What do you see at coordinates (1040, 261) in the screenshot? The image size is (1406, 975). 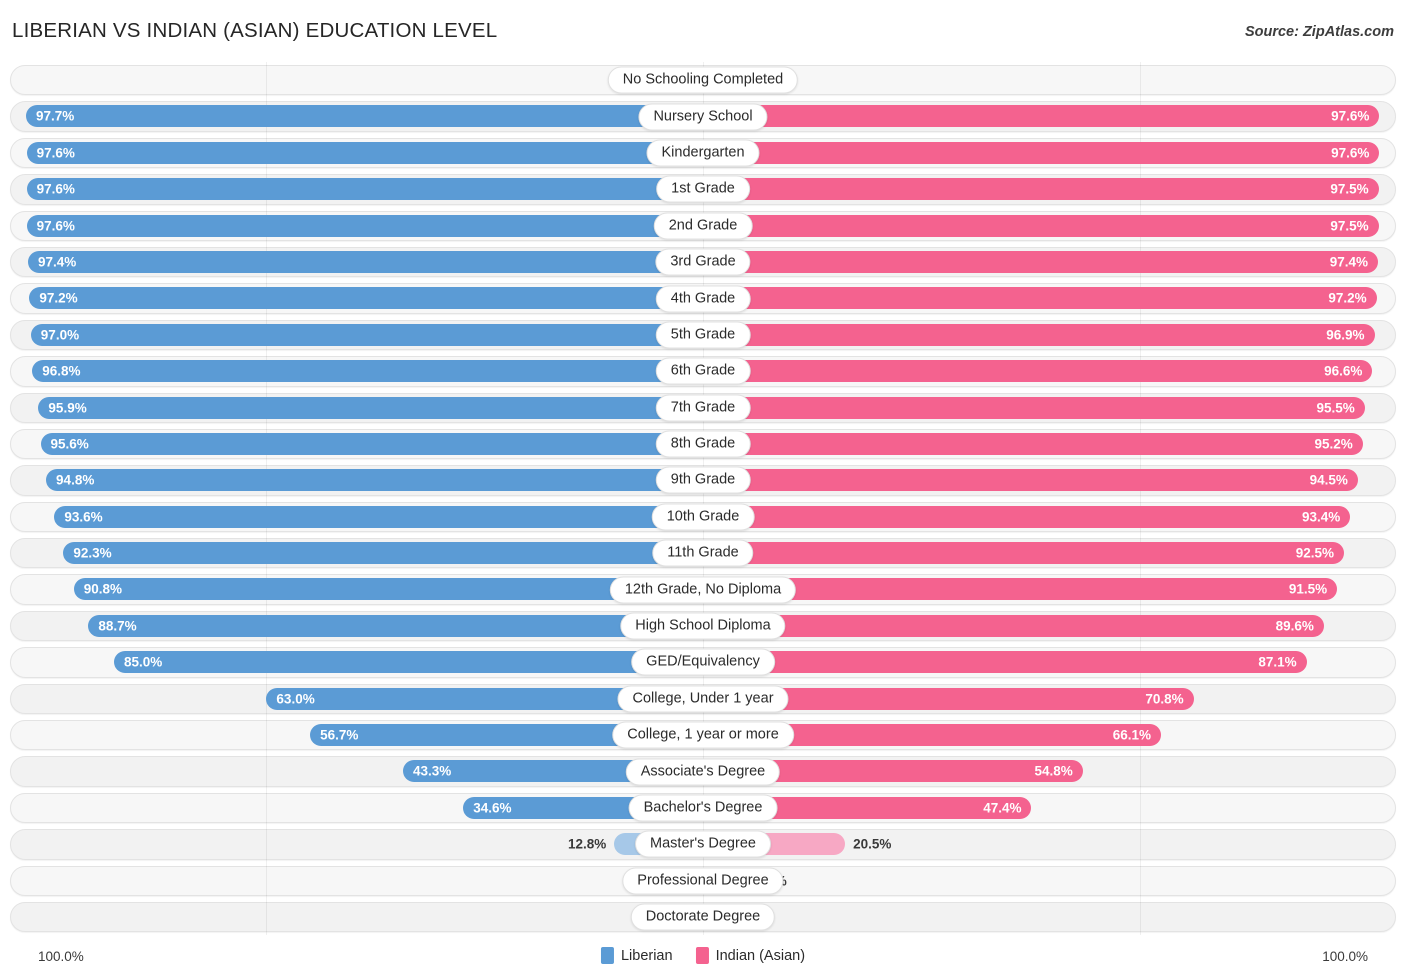 I see `bar-indian-asian: 97.4%` at bounding box center [1040, 261].